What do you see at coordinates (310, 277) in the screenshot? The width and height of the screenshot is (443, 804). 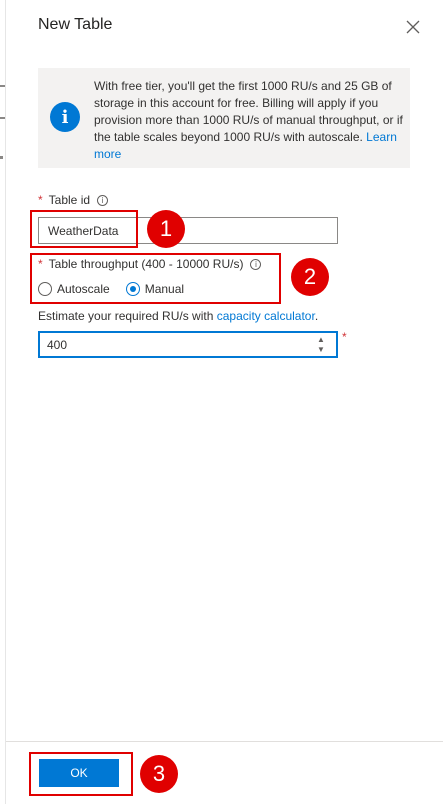 I see `callout-badge-2: 2` at bounding box center [310, 277].